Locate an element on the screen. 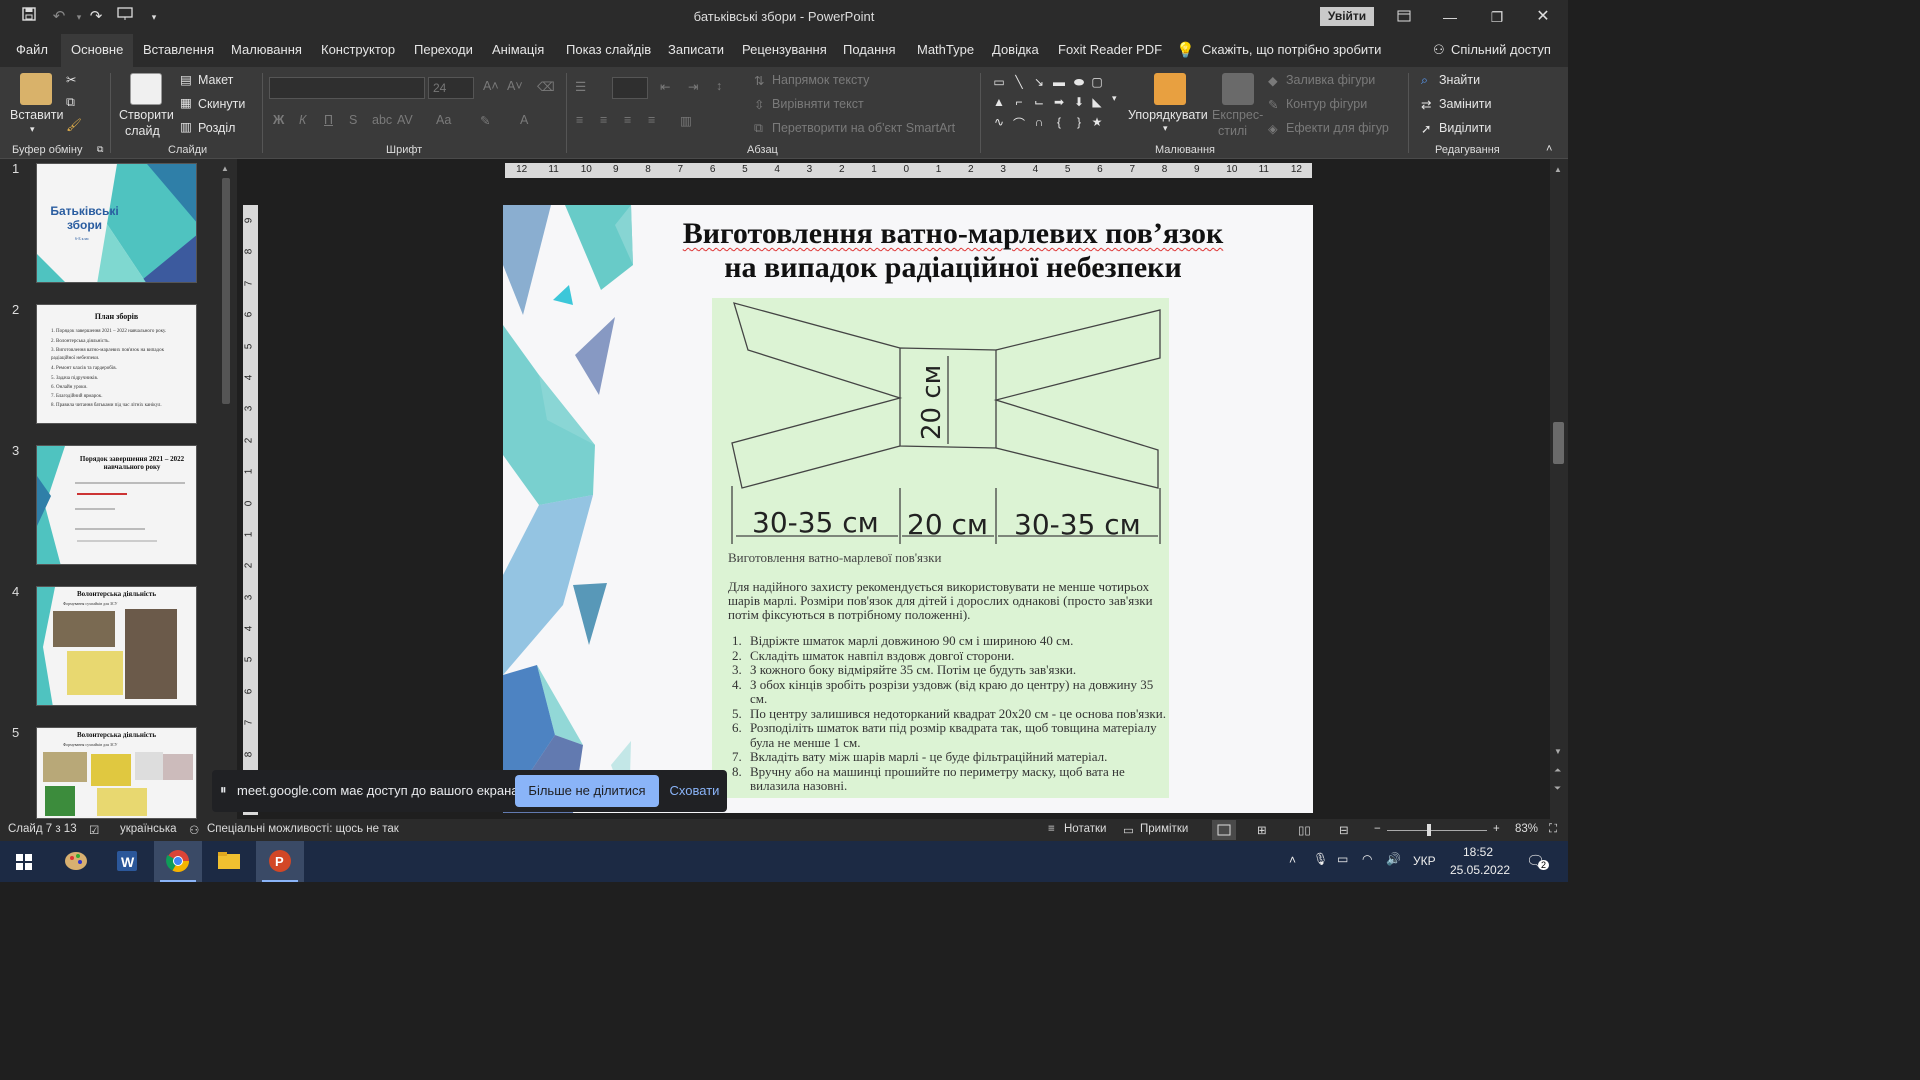  textbox-shape-icon: ▭ is located at coordinates (999, 82).